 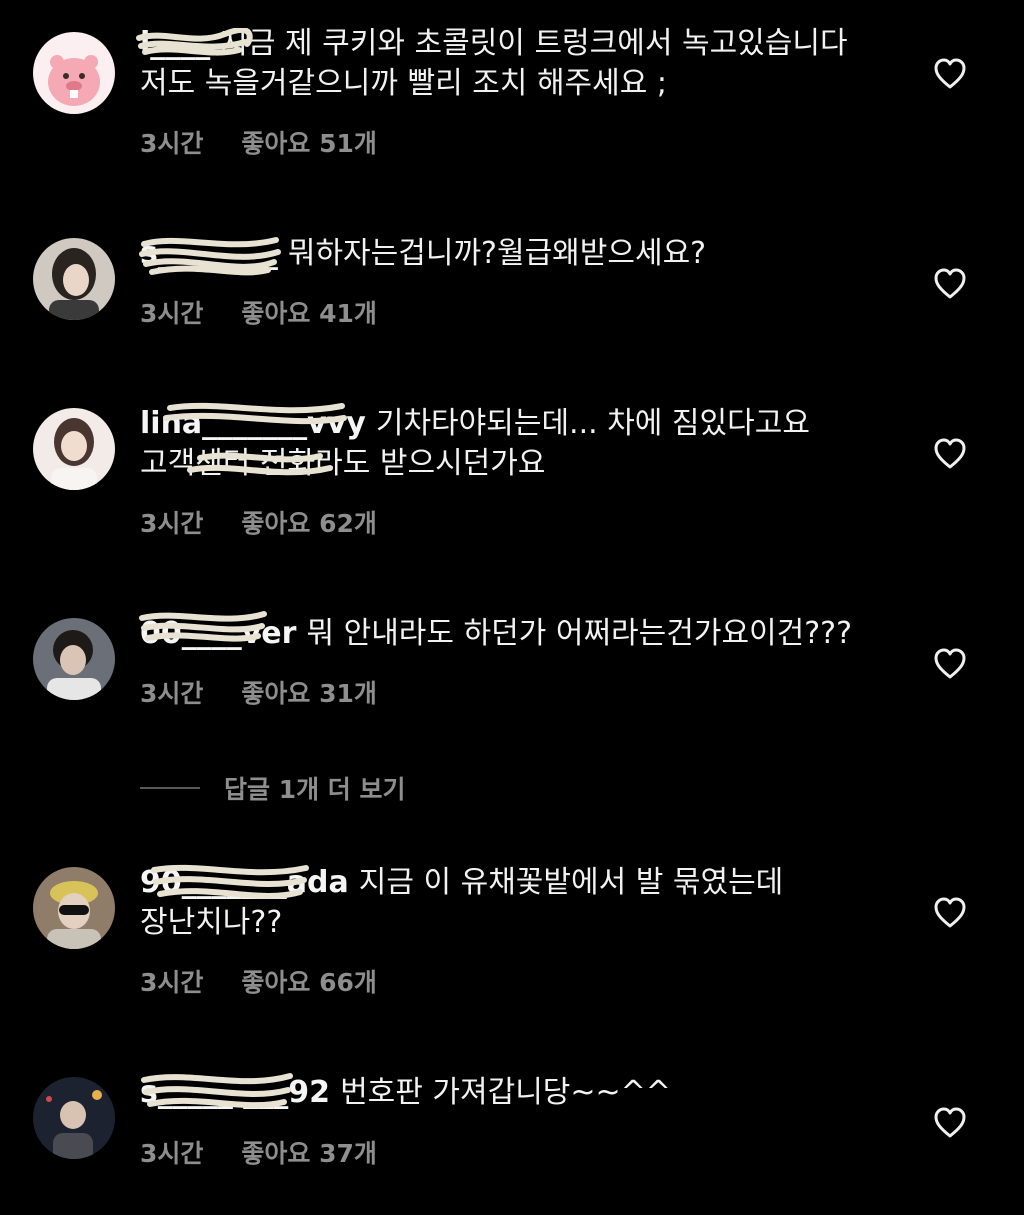 What do you see at coordinates (505, 1092) in the screenshot?
I see `comment-text: 번호판 가져갑니당~~^^` at bounding box center [505, 1092].